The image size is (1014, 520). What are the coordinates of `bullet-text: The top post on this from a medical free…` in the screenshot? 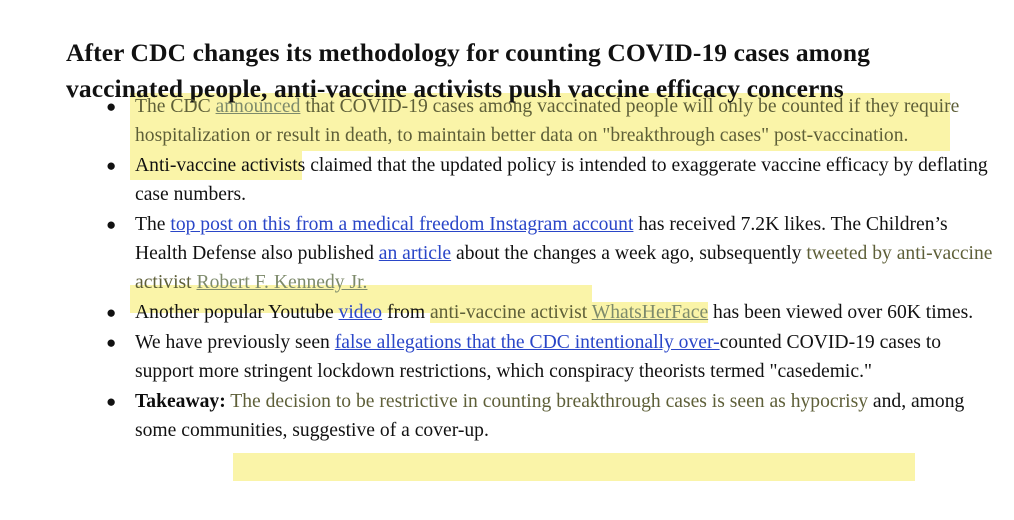 It's located at (566, 253).